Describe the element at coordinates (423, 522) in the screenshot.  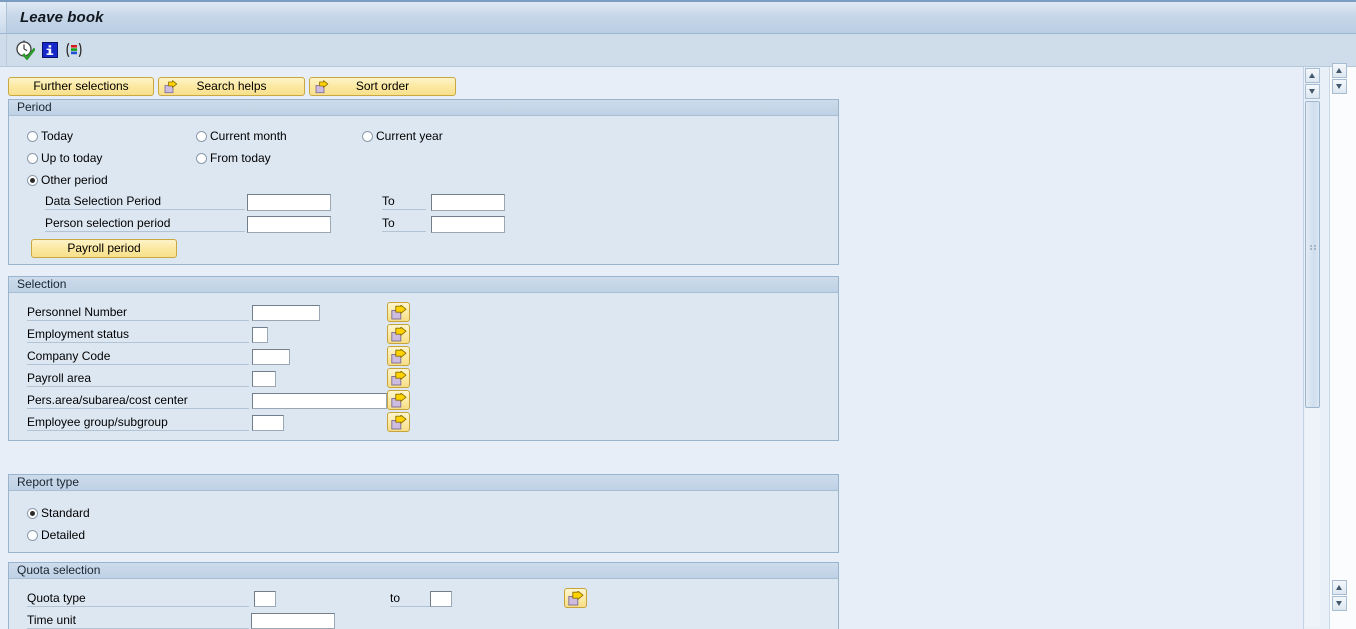
I see `report-type-group-body: Standard Detailed` at that location.